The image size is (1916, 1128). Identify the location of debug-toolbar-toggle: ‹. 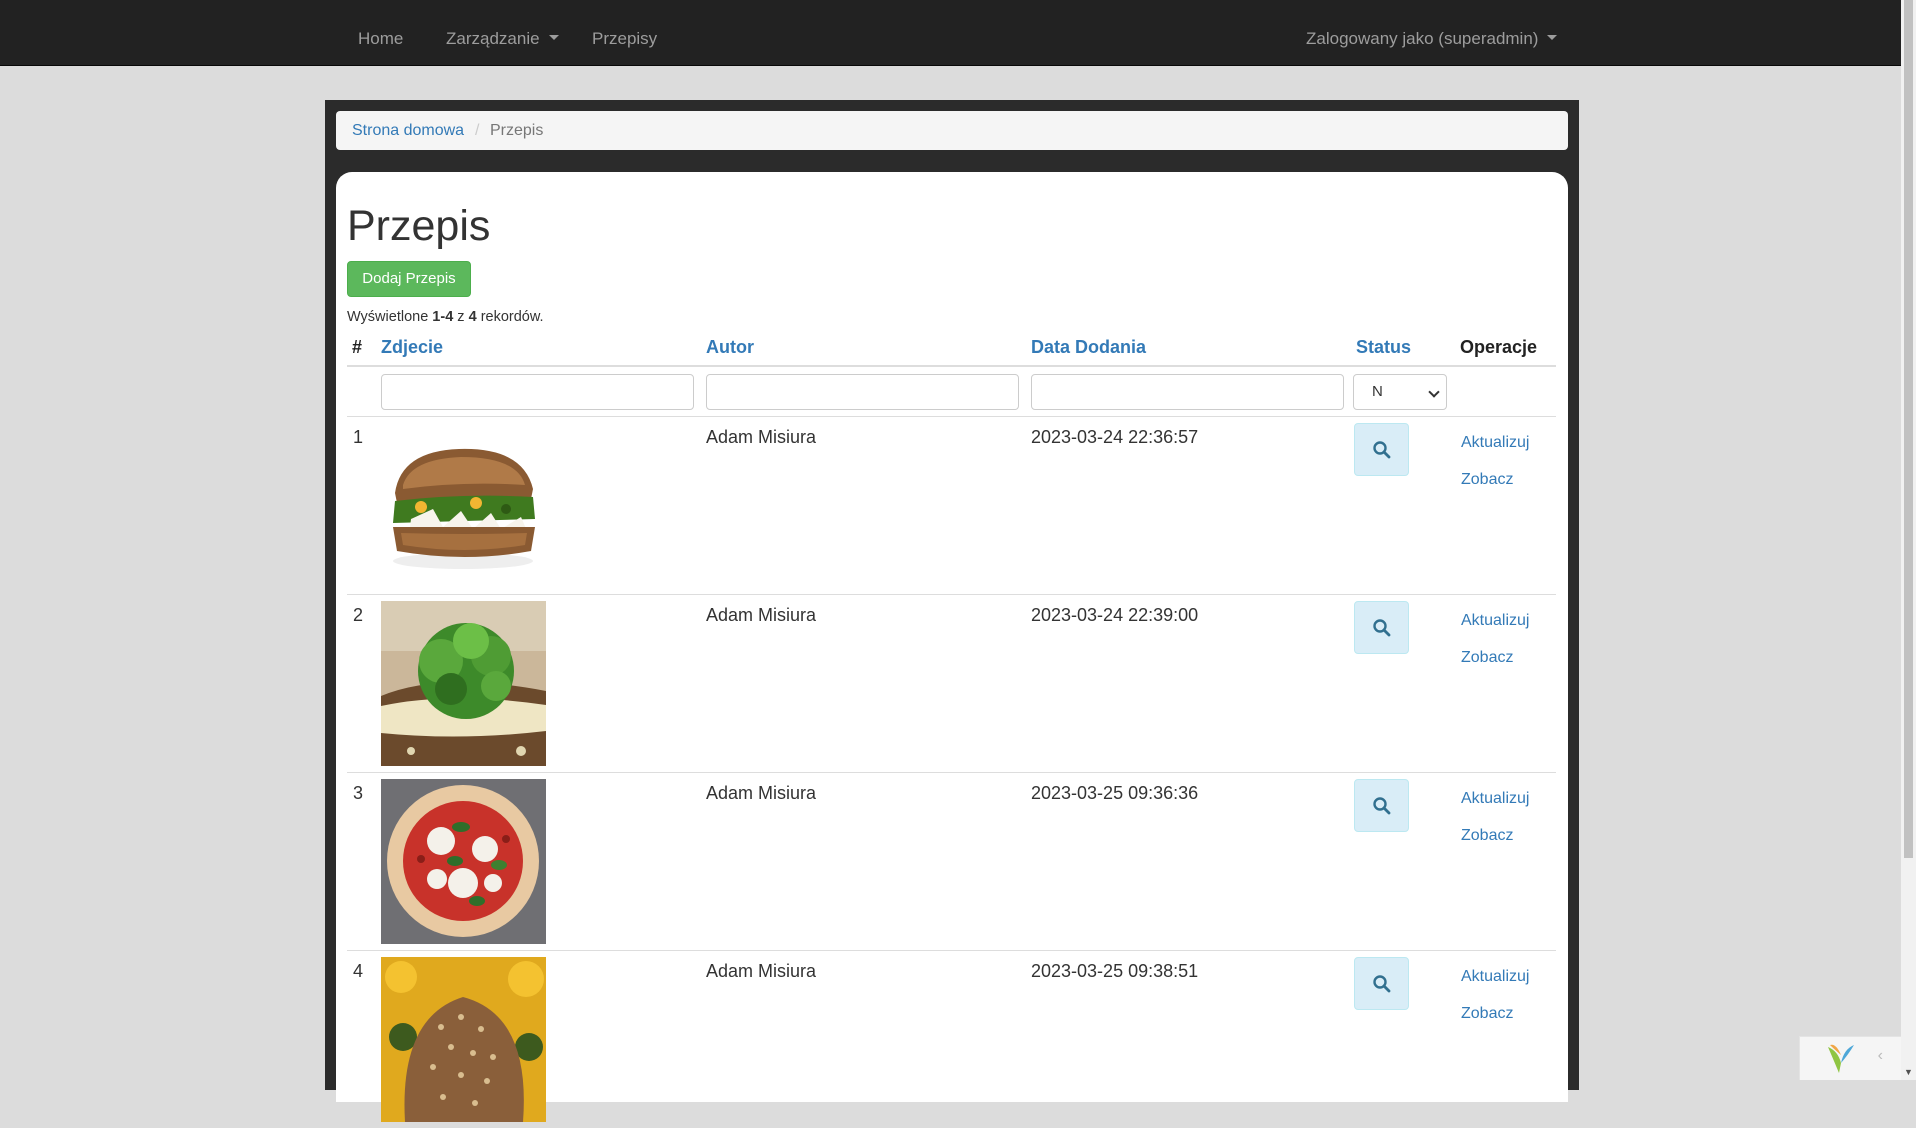
(1850, 1058).